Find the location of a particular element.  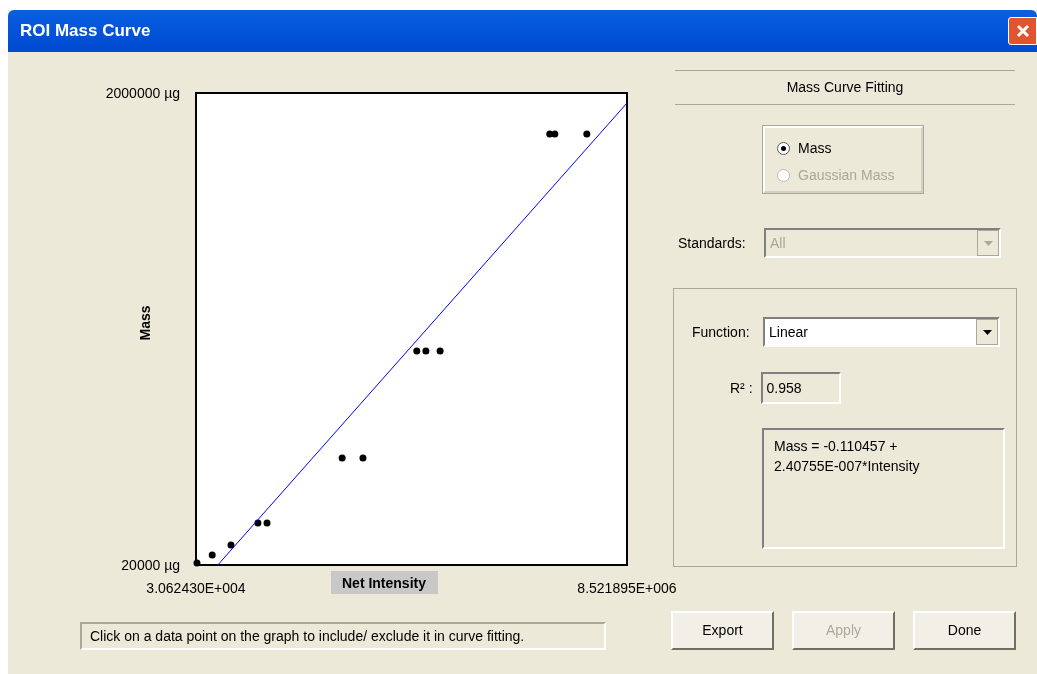

status-message: Click on a data point on the graph to include/ exclude it in curve fitting. is located at coordinates (343, 636).